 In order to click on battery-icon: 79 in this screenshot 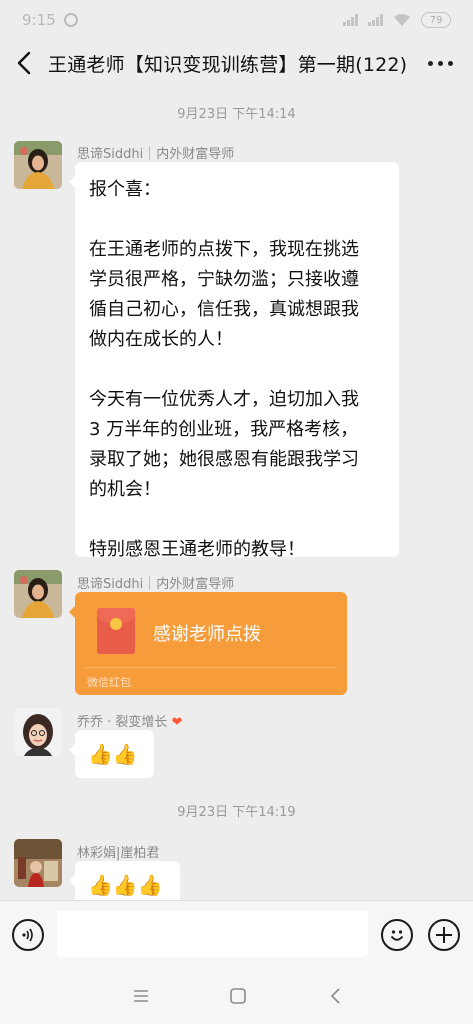, I will do `click(436, 20)`.